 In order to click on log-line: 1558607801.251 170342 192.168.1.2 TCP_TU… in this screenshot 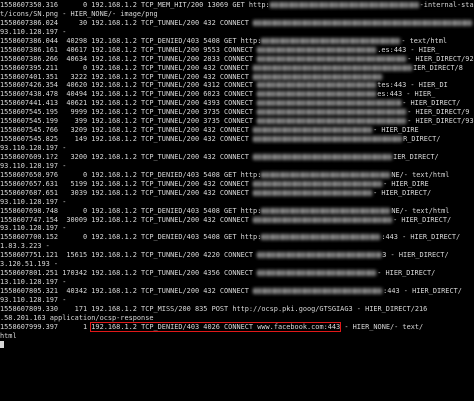, I will do `click(237, 273)`.